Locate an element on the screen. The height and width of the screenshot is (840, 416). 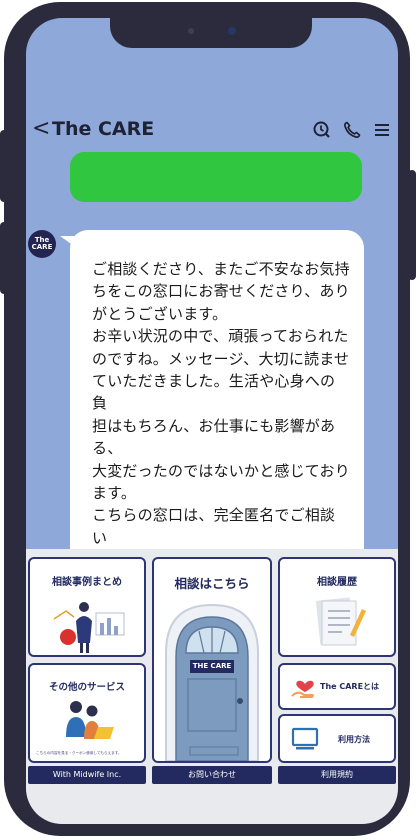
history-tile: 相談履歴 is located at coordinates (337, 607).